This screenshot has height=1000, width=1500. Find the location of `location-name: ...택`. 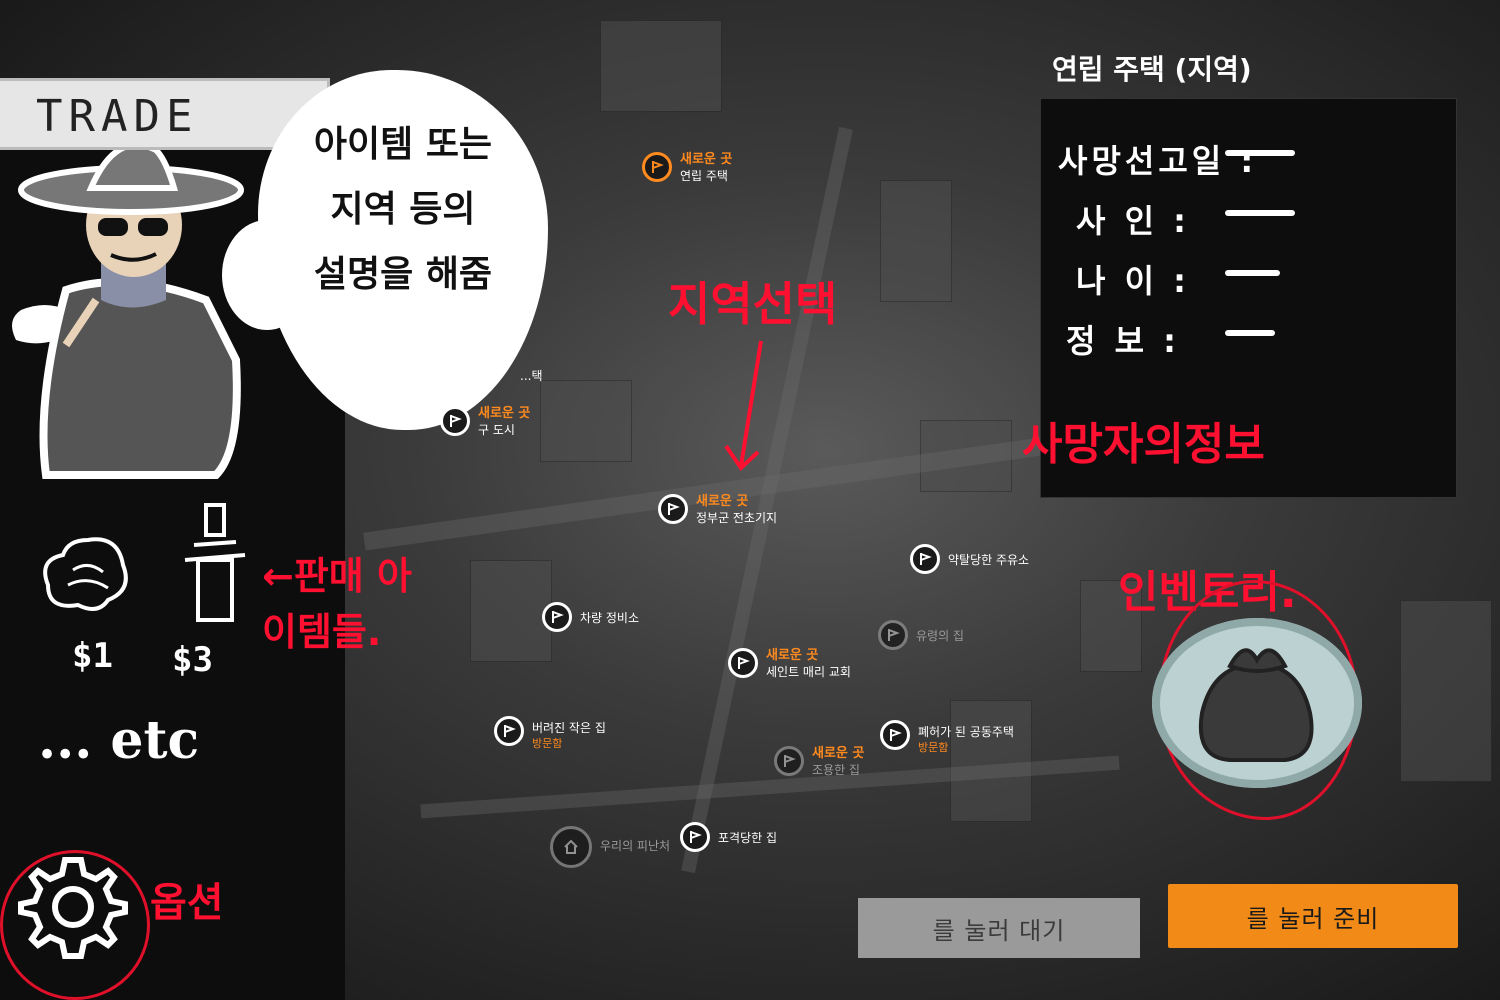

location-name: ...택 is located at coordinates (531, 376).